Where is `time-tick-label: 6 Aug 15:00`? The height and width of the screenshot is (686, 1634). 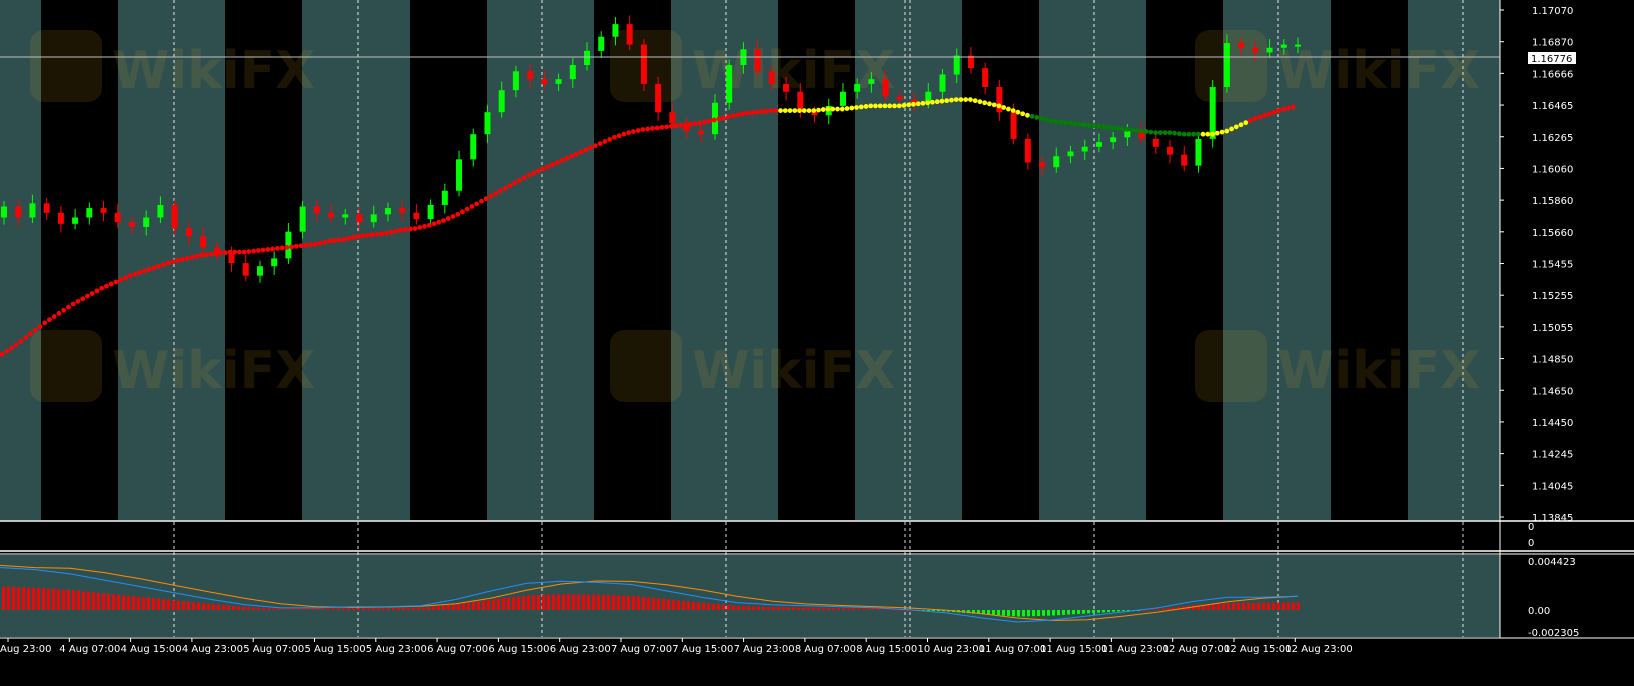
time-tick-label: 6 Aug 15:00 is located at coordinates (518, 649).